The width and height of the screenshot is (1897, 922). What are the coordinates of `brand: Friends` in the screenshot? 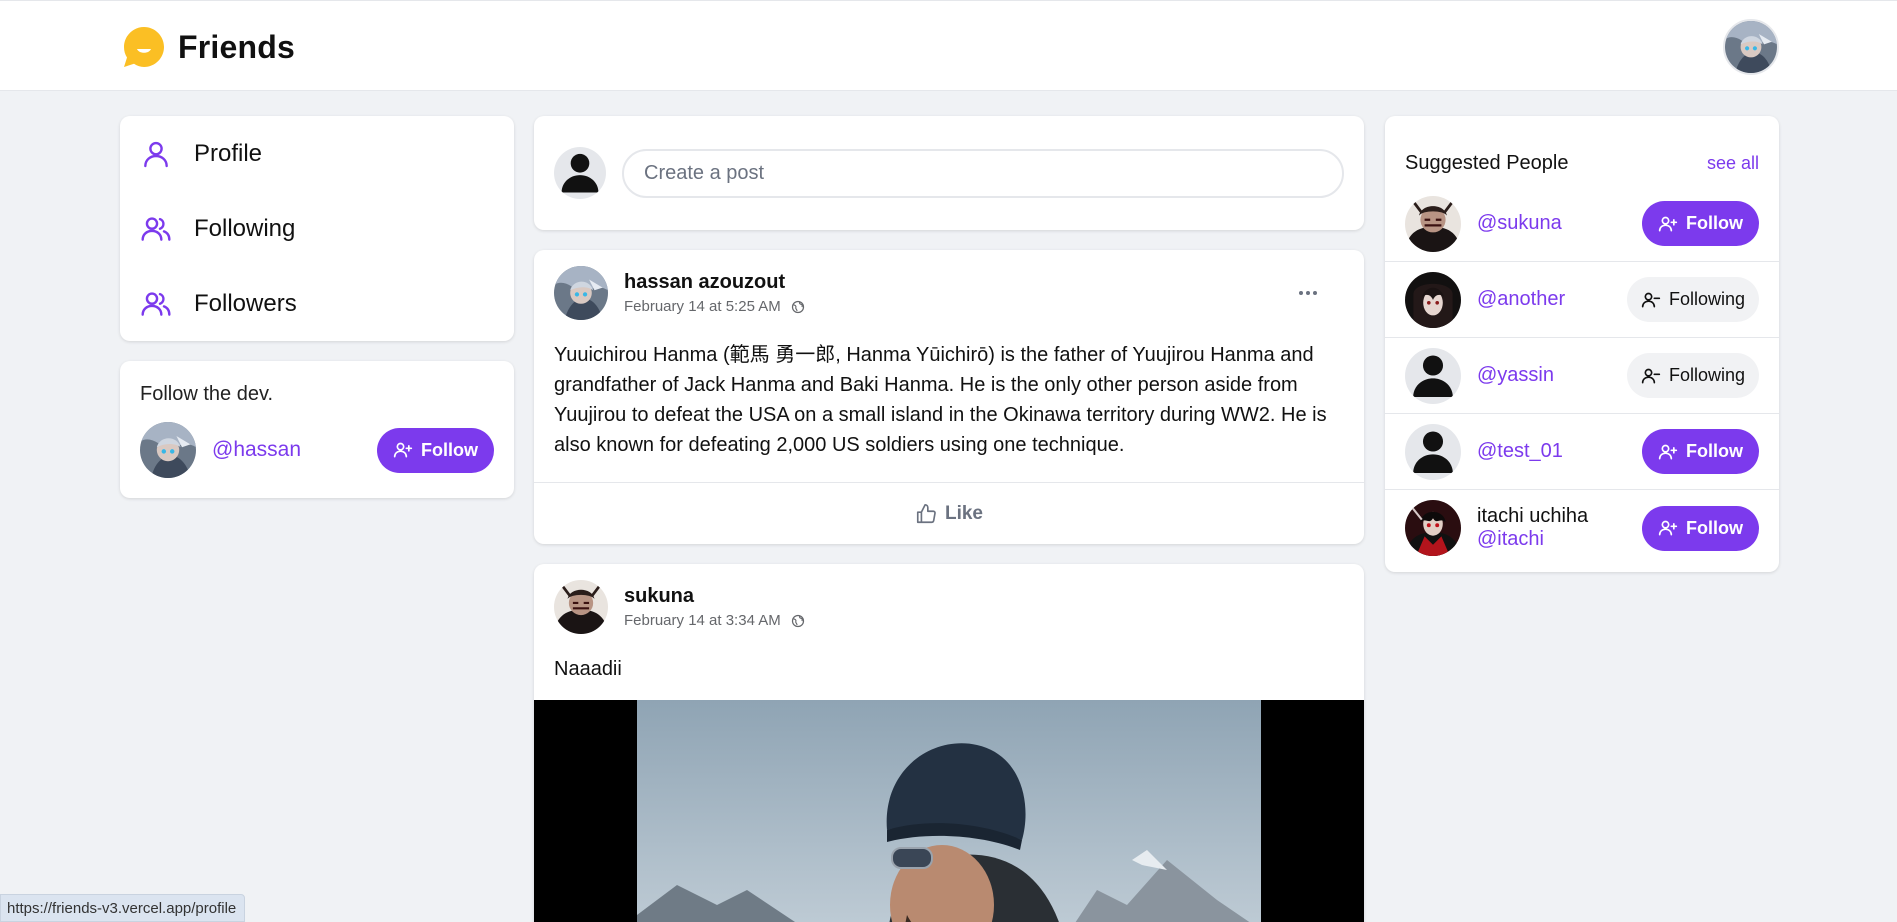 It's located at (208, 47).